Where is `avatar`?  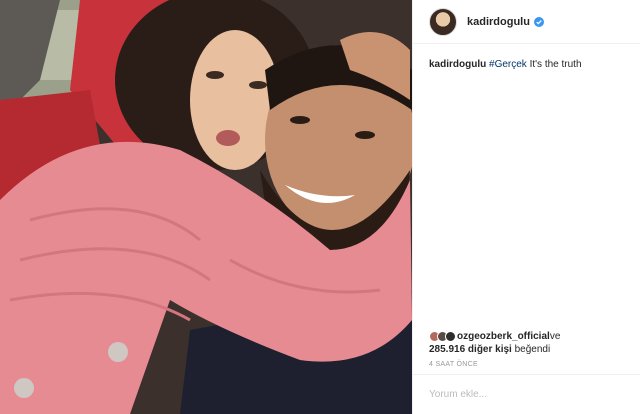
avatar is located at coordinates (443, 21).